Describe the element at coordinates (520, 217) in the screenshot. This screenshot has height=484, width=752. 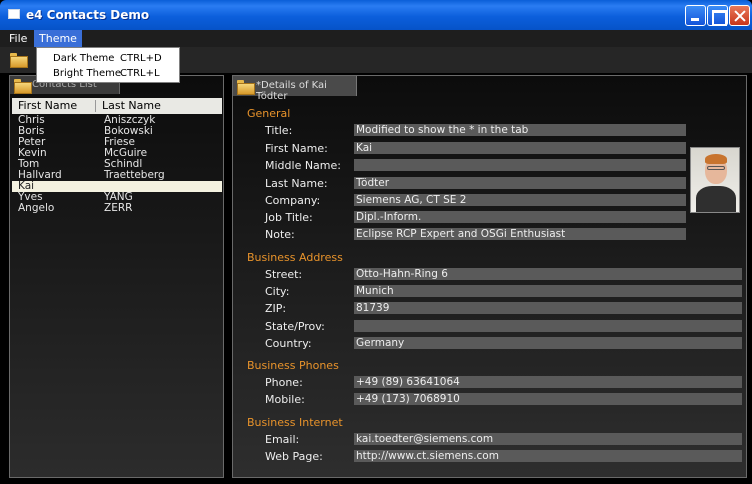
I see `job-title-field: Dipl.-Inform.` at that location.